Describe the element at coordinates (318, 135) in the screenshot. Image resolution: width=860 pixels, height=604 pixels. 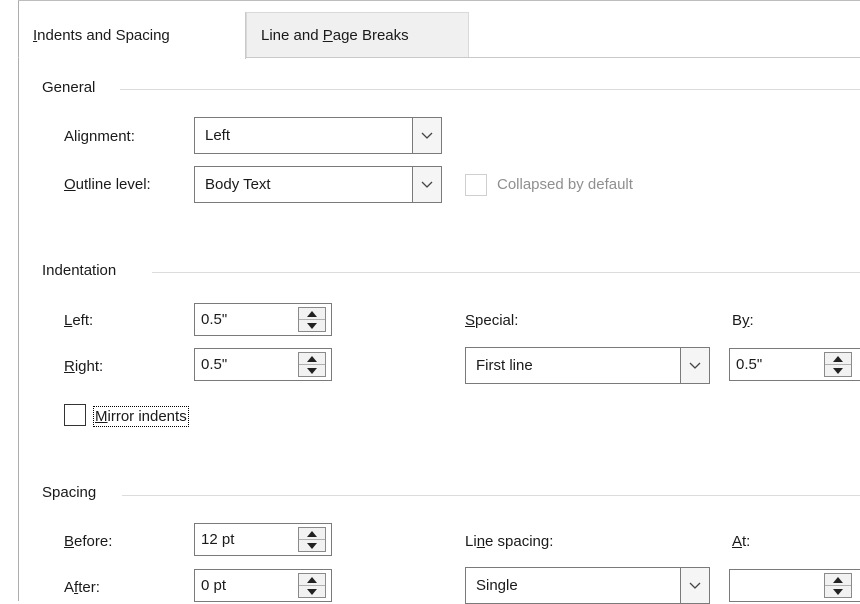
I see `alignment-dropdown: Left` at that location.